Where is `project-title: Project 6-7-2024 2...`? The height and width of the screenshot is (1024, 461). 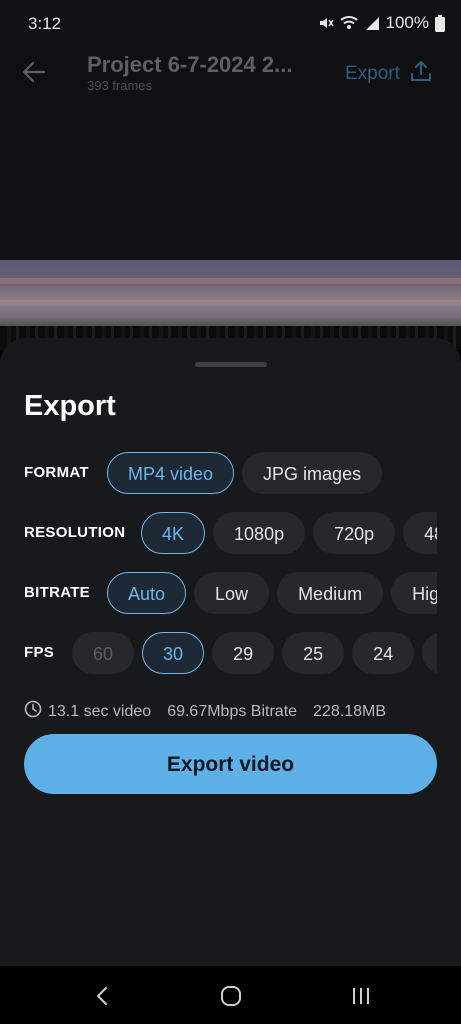 project-title: Project 6-7-2024 2... is located at coordinates (190, 64).